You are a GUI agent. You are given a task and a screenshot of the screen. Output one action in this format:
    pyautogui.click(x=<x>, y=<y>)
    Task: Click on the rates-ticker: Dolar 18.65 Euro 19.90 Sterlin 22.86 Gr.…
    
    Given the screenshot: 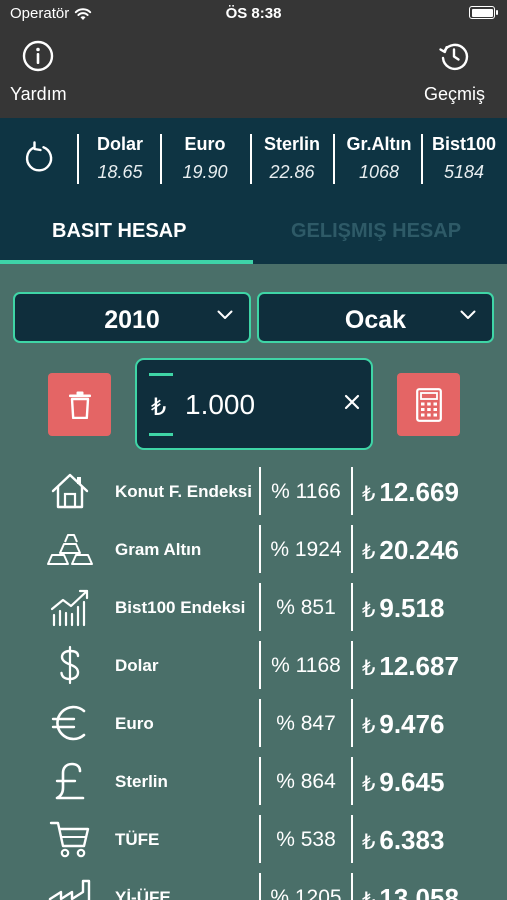 What is the action you would take?
    pyautogui.click(x=253, y=159)
    